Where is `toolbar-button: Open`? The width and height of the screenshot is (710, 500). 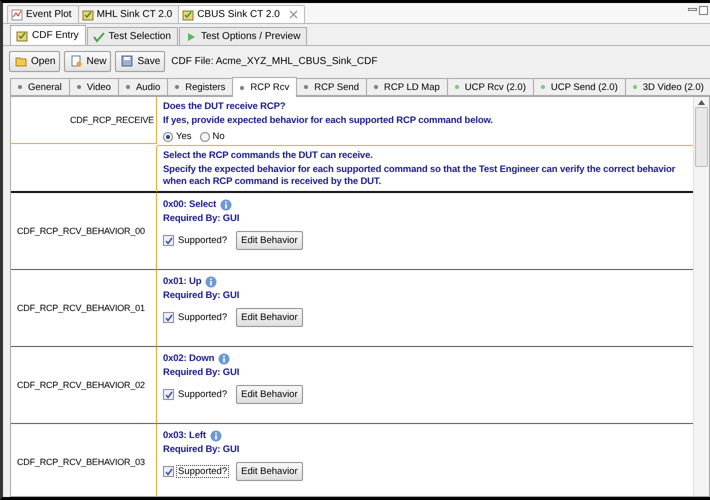
toolbar-button: Open is located at coordinates (34, 61).